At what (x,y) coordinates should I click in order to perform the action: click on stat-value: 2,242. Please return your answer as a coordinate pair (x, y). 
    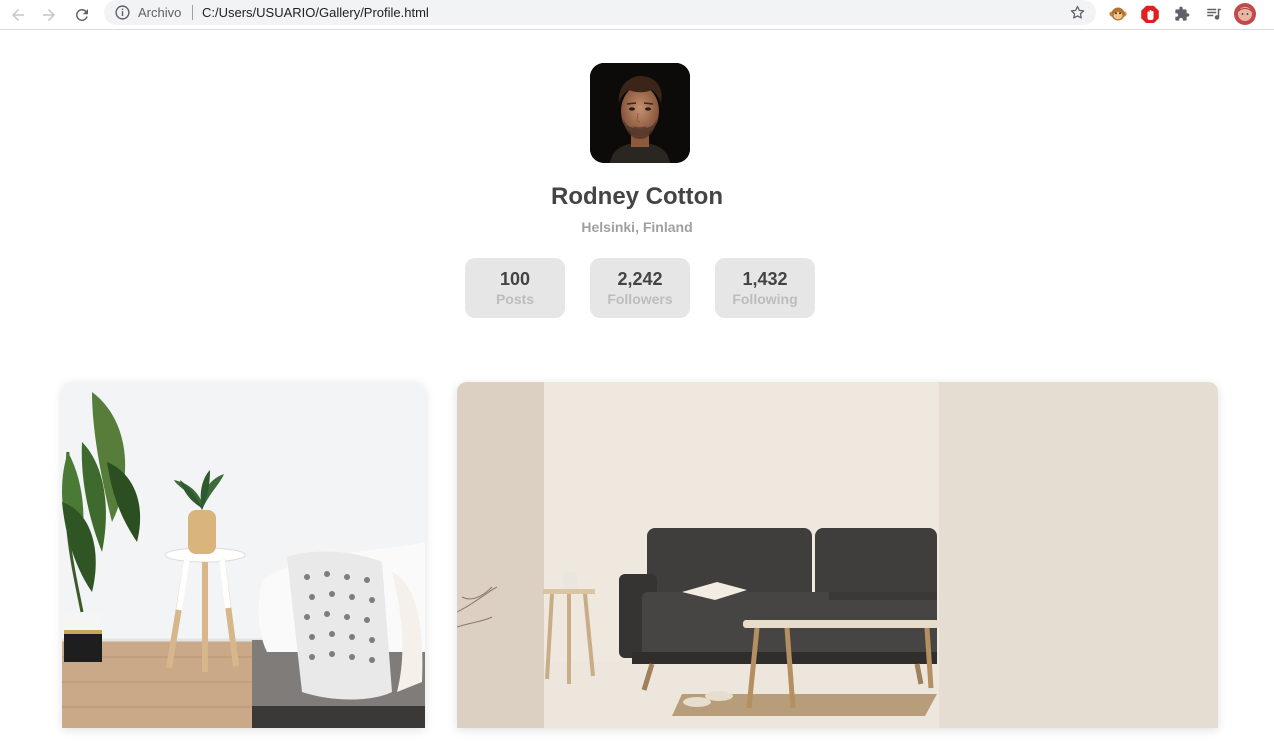
    Looking at the image, I should click on (640, 279).